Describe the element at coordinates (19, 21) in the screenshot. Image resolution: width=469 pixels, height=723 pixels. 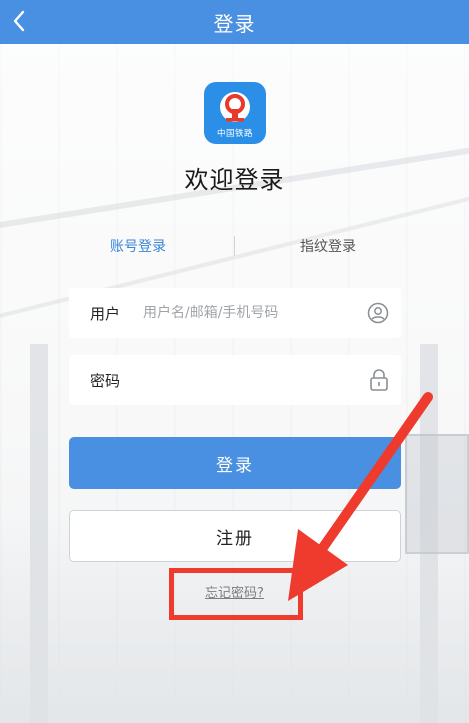
I see `back-arrow-icon` at that location.